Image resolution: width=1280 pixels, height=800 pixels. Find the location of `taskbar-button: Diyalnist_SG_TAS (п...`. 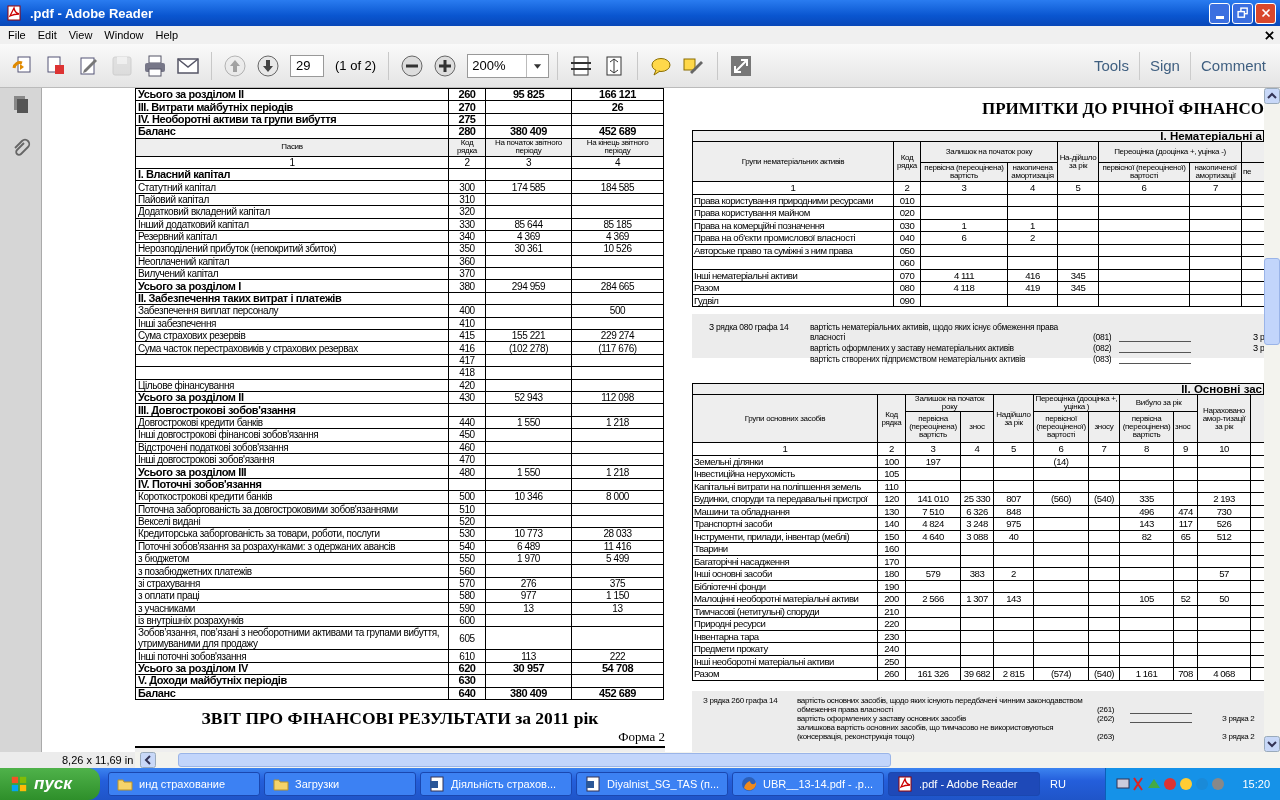

taskbar-button: Diyalnist_SG_TAS (п... is located at coordinates (652, 784).